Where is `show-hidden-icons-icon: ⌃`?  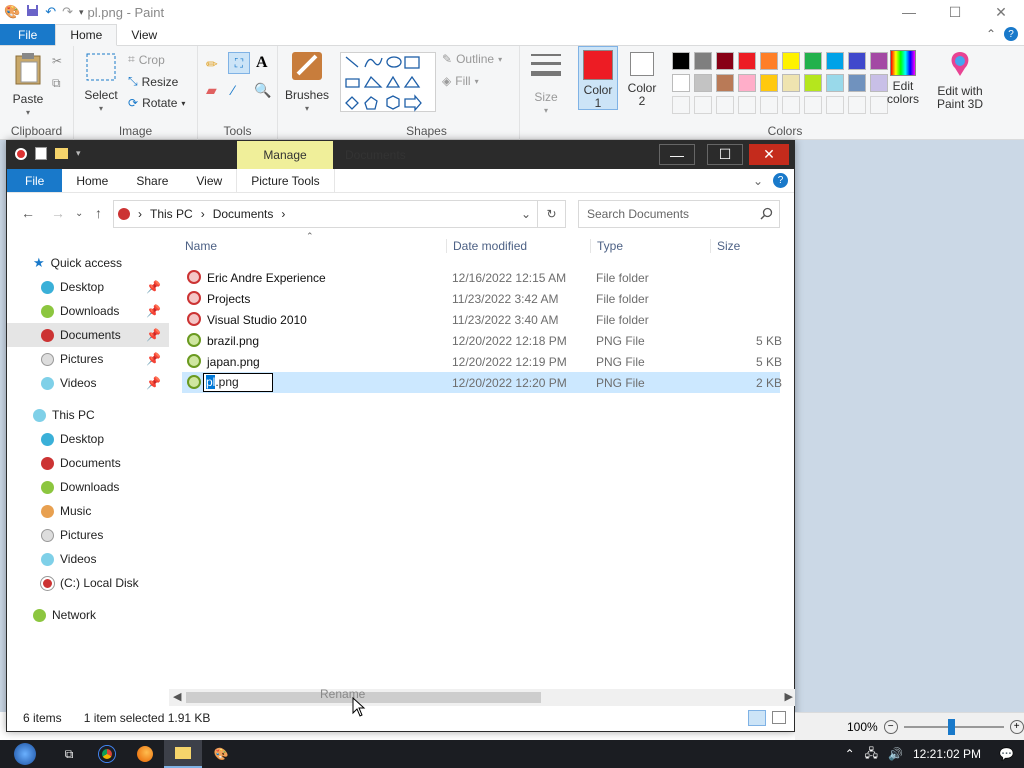 show-hidden-icons-icon: ⌃ is located at coordinates (850, 754).